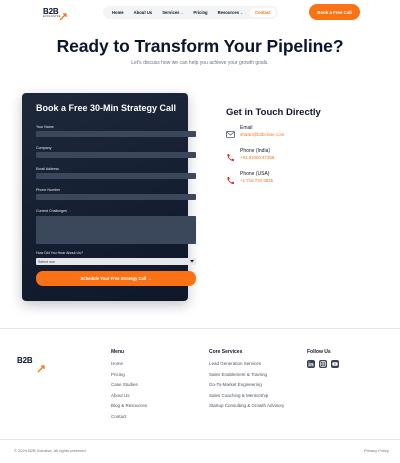 The image size is (400, 463). What do you see at coordinates (45, 127) in the screenshot?
I see `name-label: Your Name` at bounding box center [45, 127].